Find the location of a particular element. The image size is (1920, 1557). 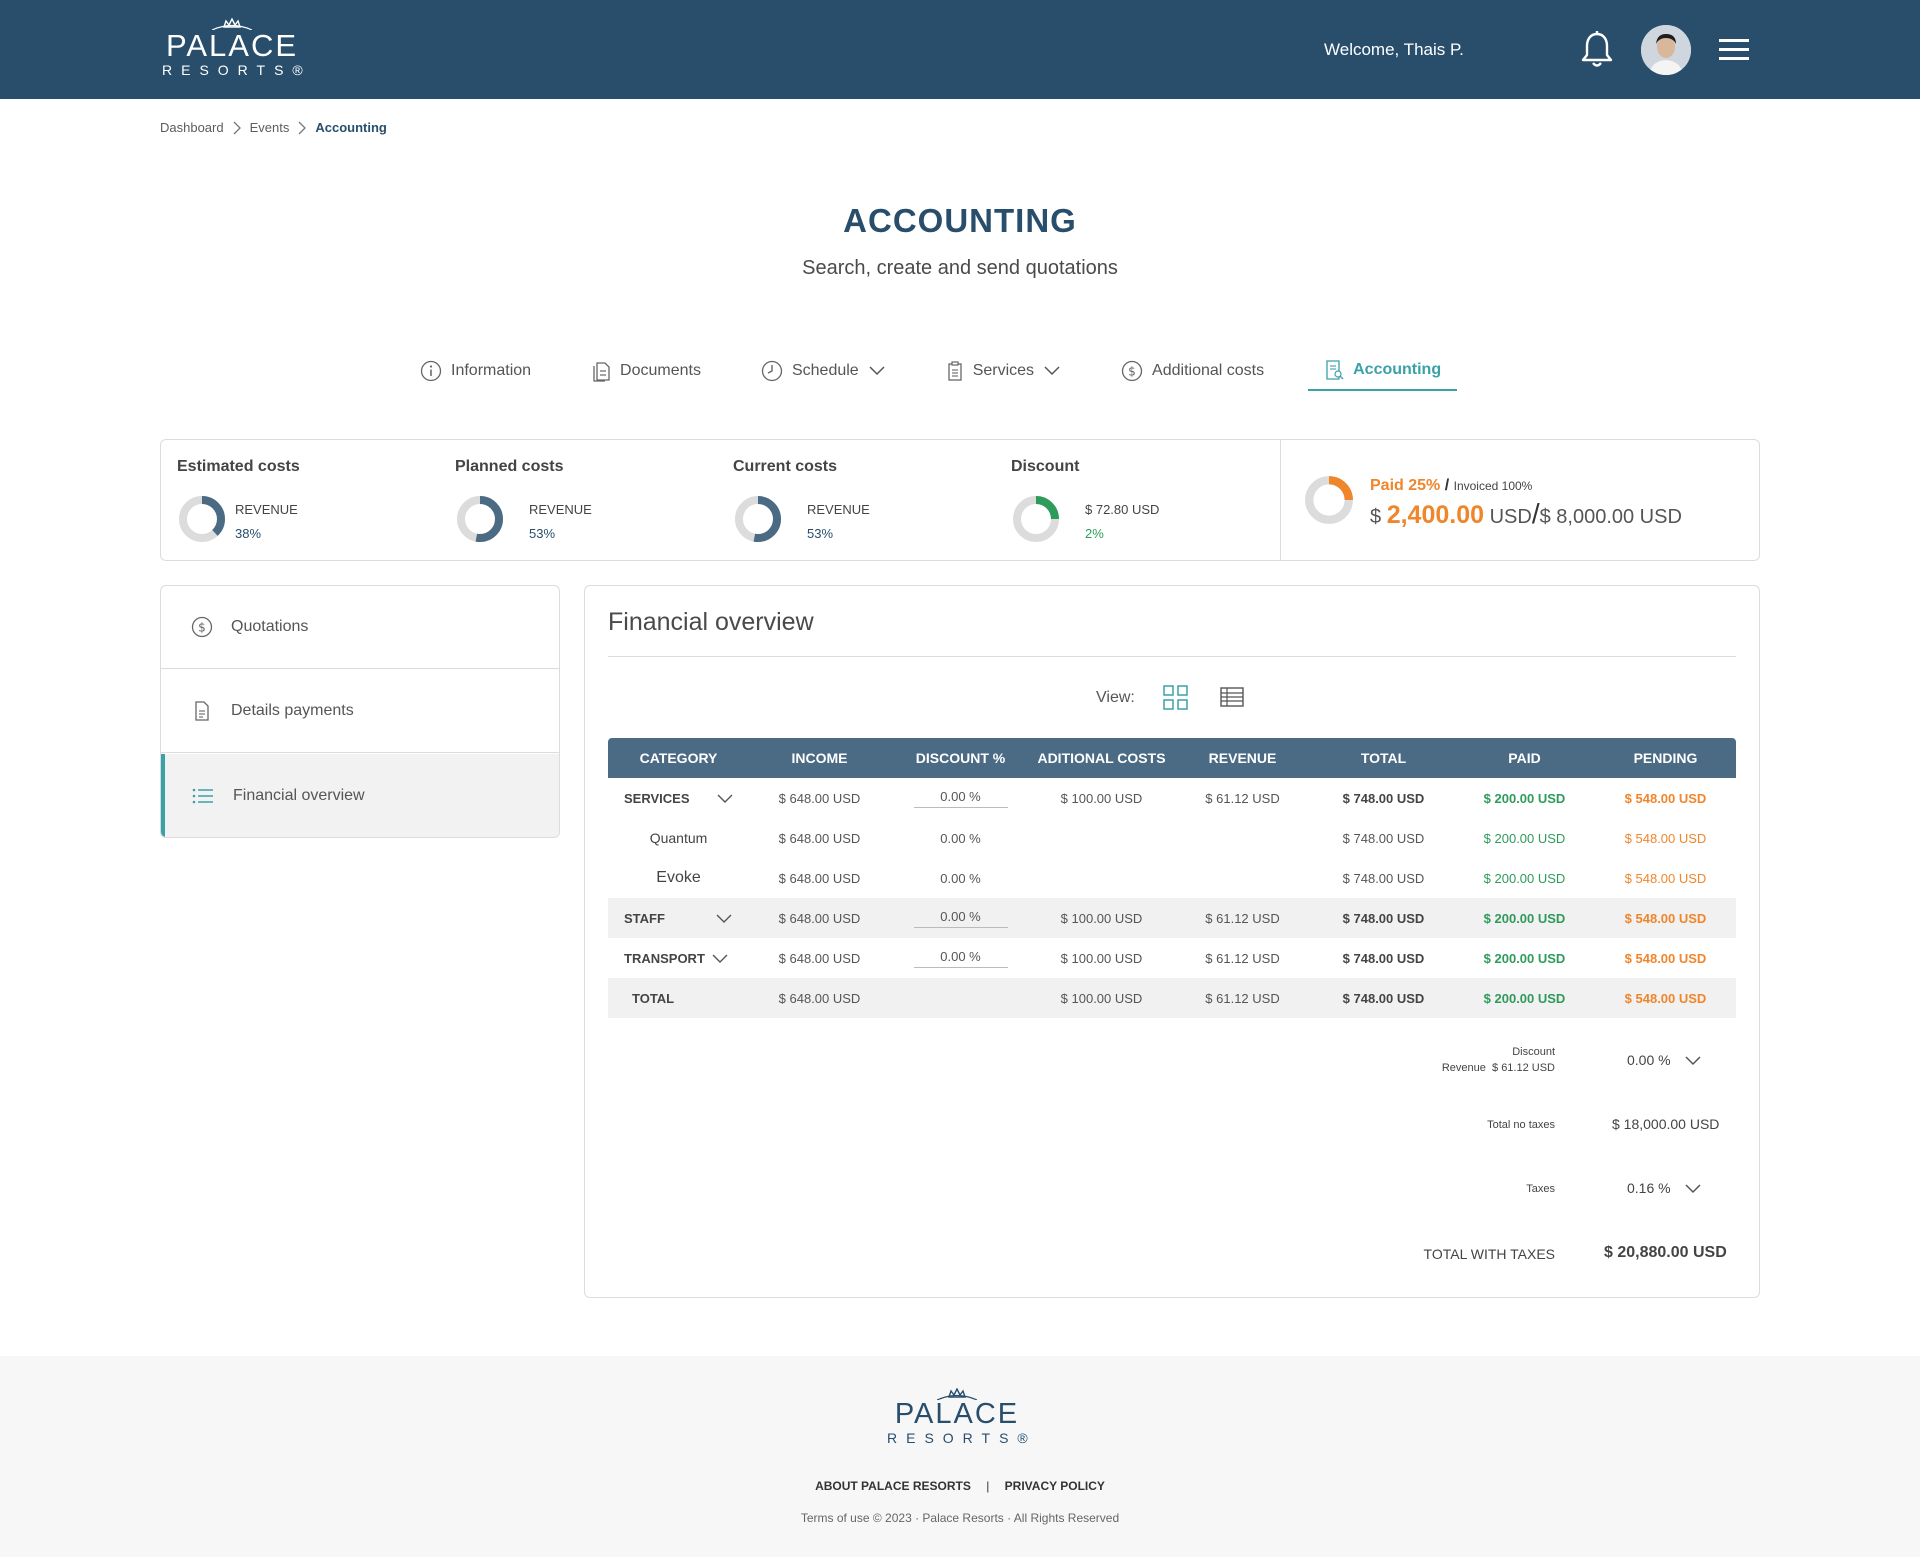

category-cell: Evoke is located at coordinates (678, 877).